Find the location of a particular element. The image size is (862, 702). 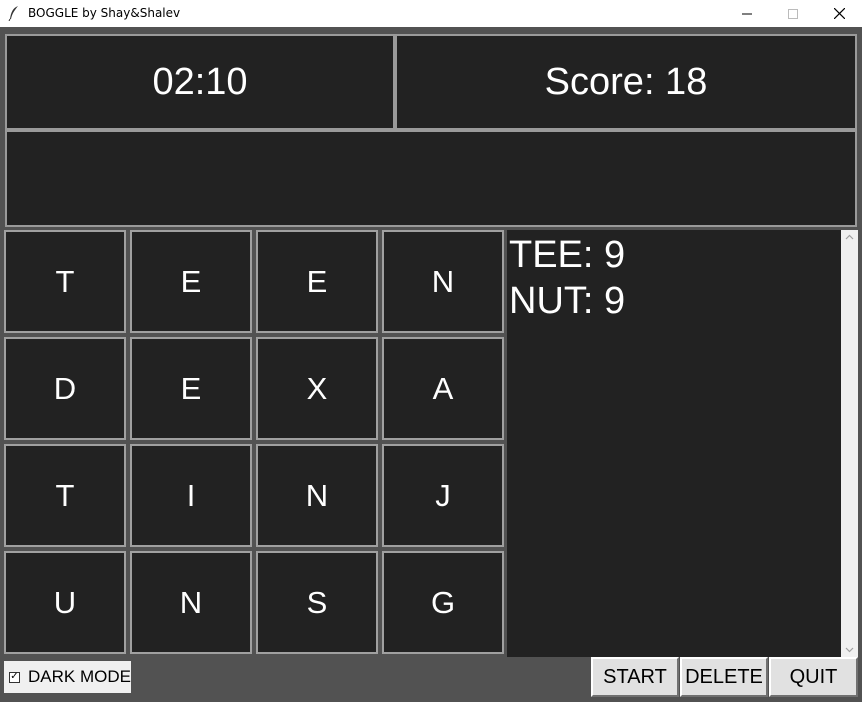

letter-cell: G is located at coordinates (443, 602).